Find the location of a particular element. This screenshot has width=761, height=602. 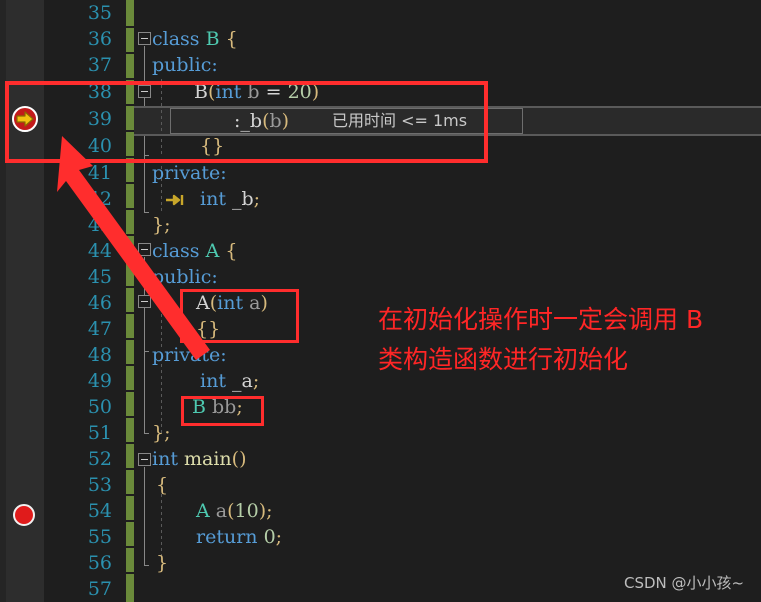

line-number: 42 is located at coordinates (99, 199).